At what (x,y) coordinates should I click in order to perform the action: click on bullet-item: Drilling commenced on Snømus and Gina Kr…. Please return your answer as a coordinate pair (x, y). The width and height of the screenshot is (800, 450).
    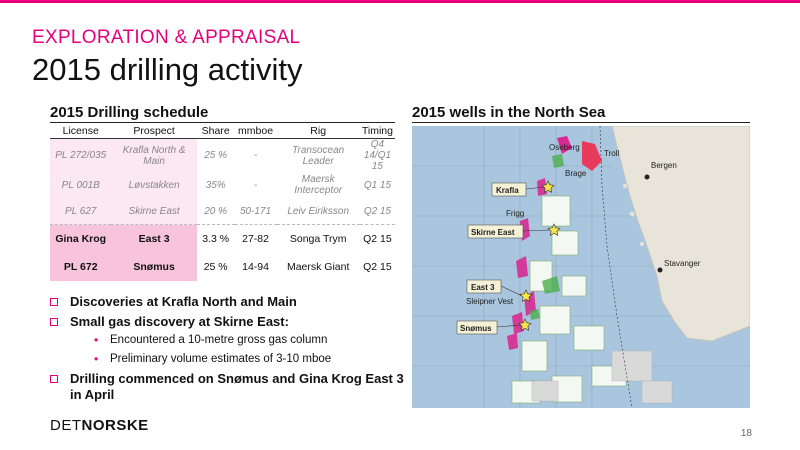
    Looking at the image, I should click on (230, 387).